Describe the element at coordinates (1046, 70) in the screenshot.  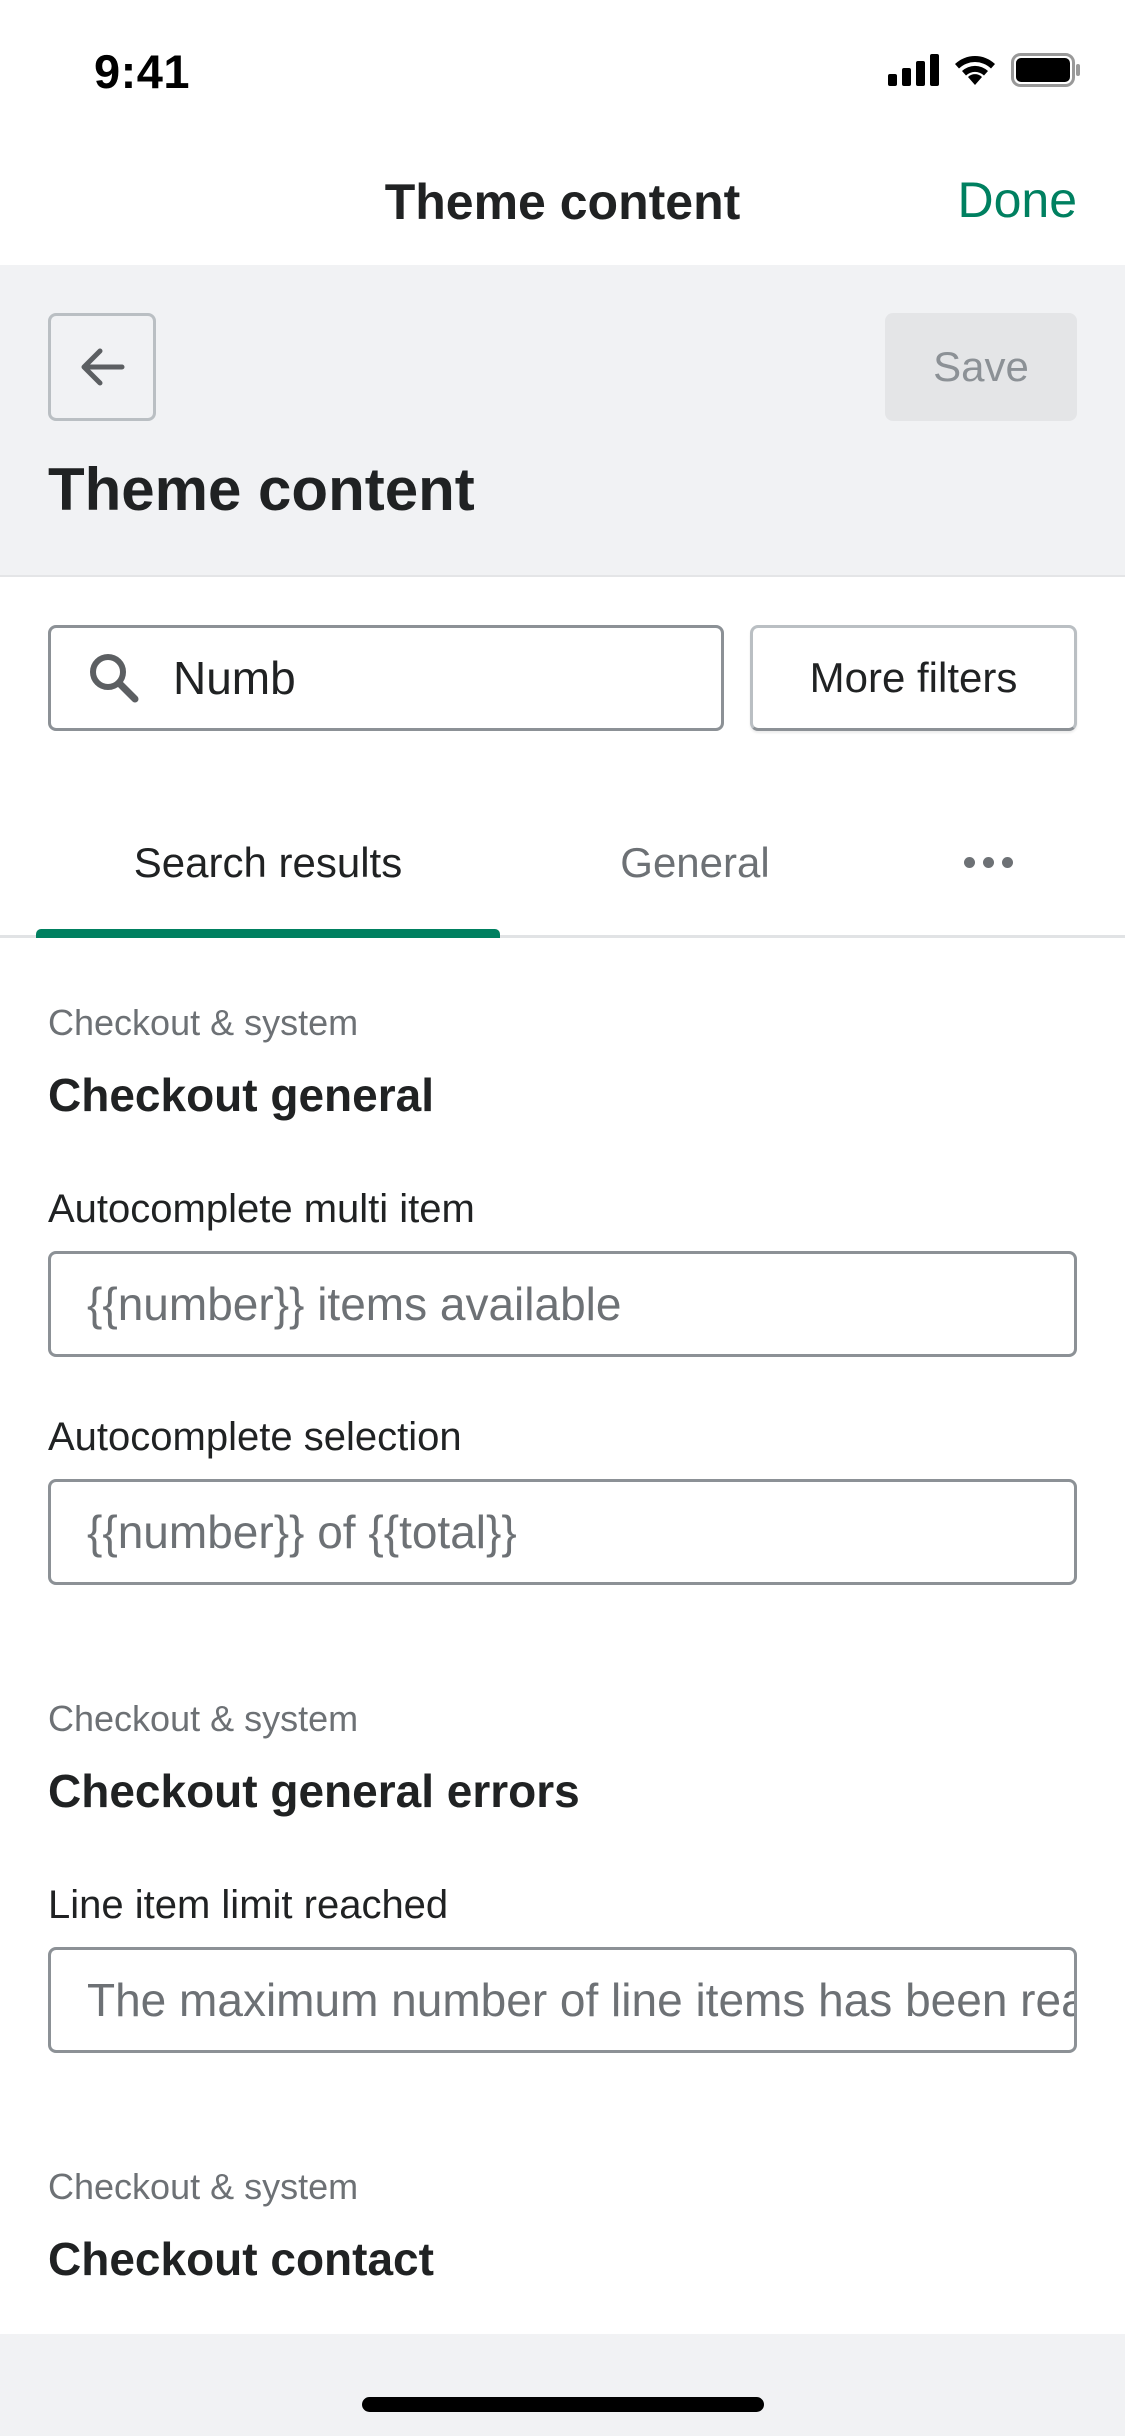
I see `battery-icon` at that location.